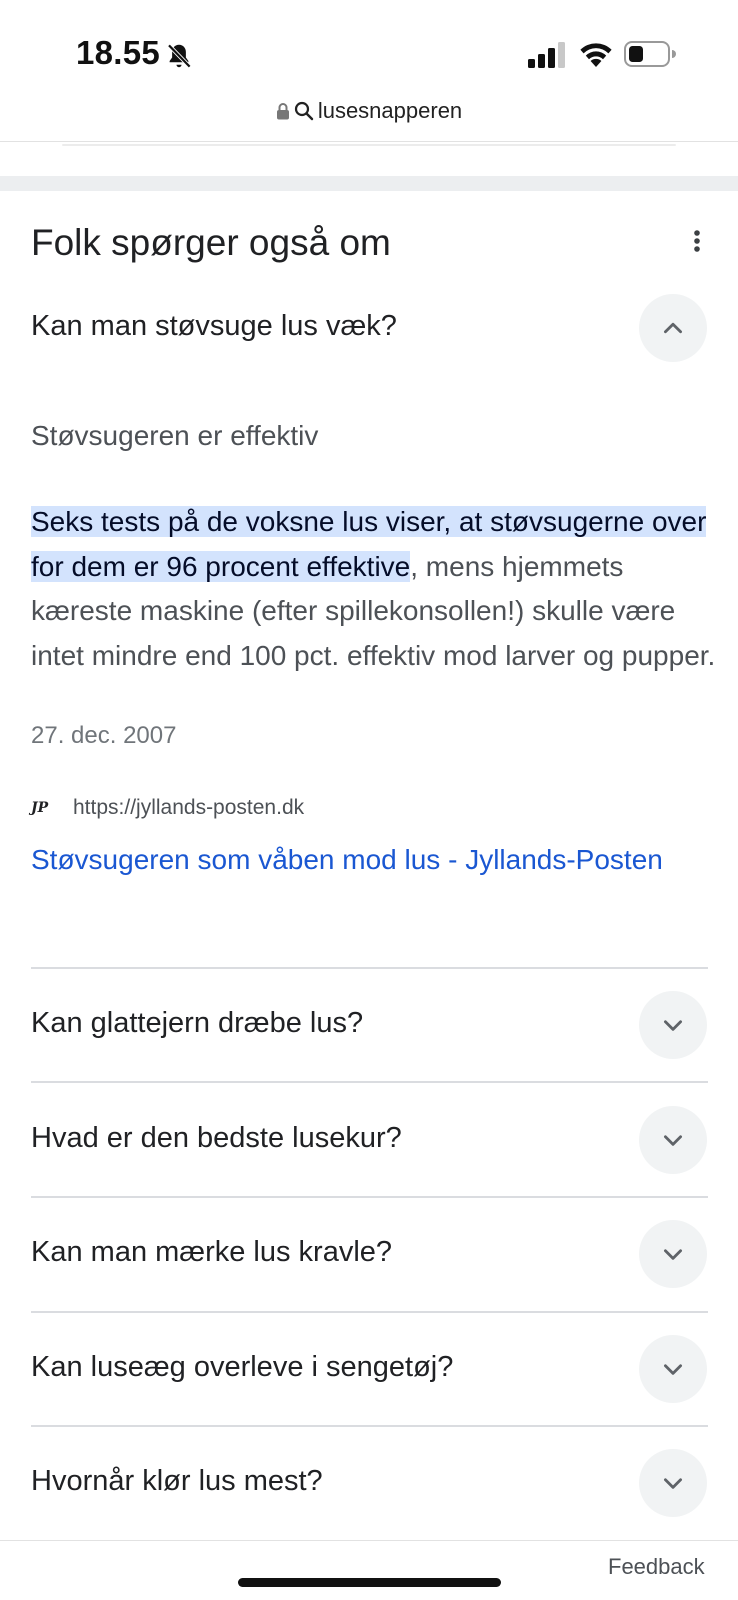 The image size is (738, 1600). I want to click on question-text: Kan luseæg overleve i sengetøj?, so click(242, 1367).